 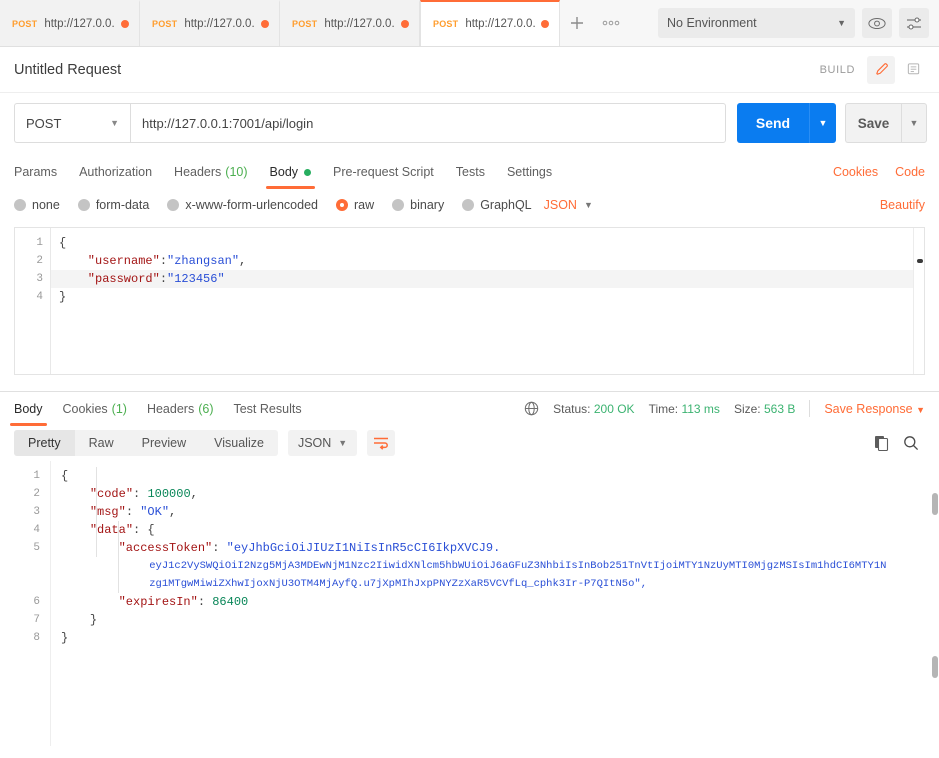 I want to click on tab-params: Params, so click(x=35, y=172).